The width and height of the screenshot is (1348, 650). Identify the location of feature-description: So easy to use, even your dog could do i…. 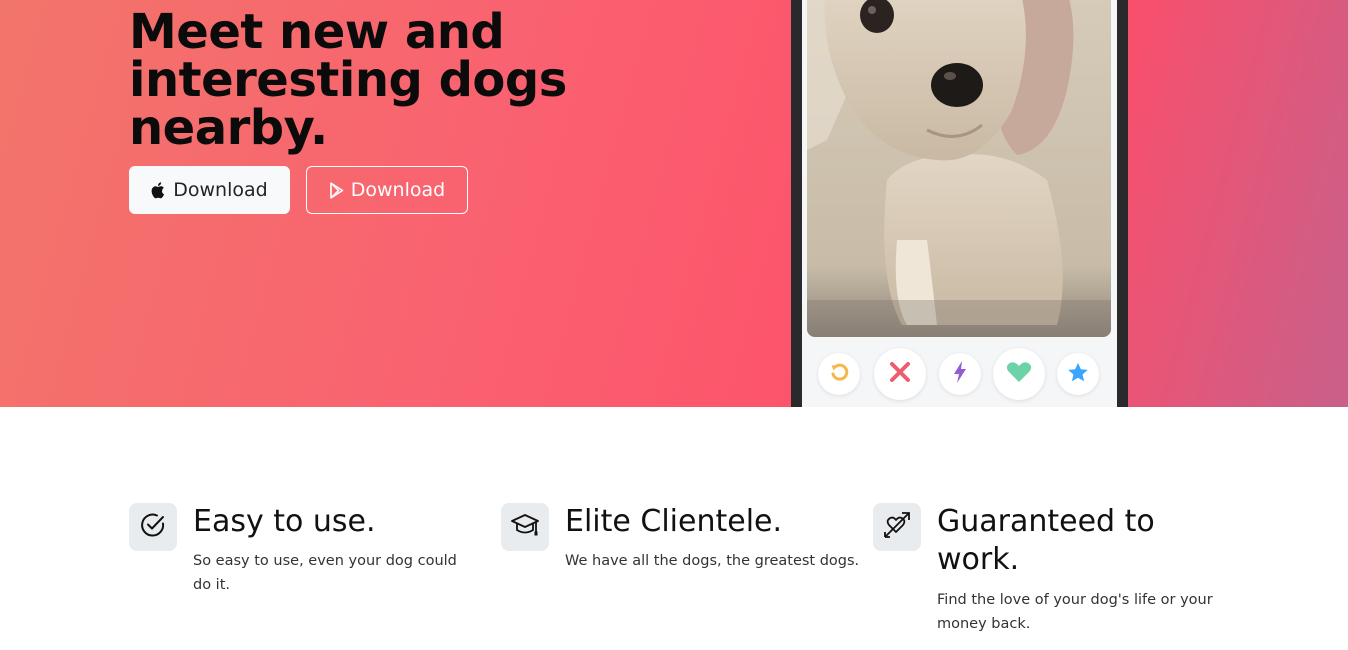
(325, 573).